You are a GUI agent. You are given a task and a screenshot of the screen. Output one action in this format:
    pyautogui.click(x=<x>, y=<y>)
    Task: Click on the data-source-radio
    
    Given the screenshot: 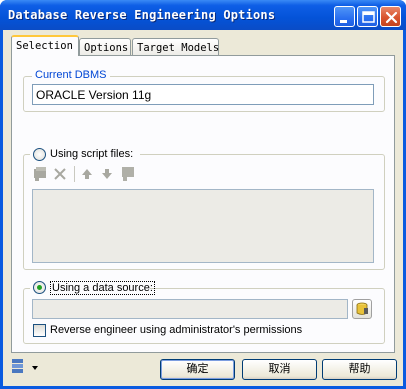 What is the action you would take?
    pyautogui.click(x=39, y=287)
    